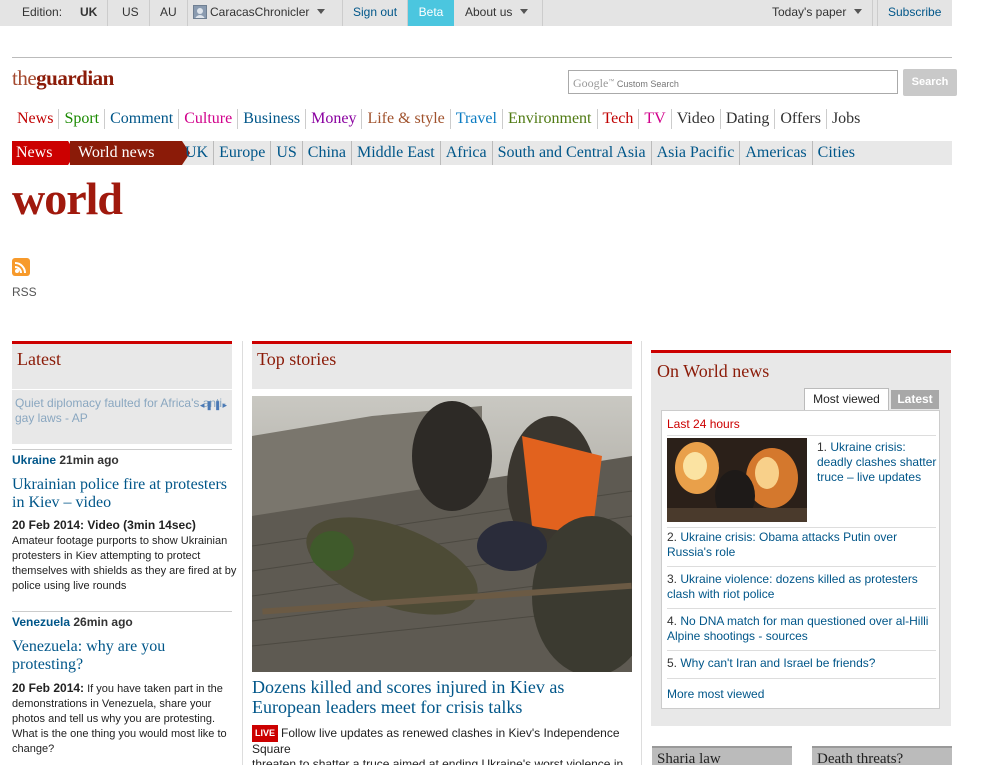  Describe the element at coordinates (846, 119) in the screenshot. I see `nav-item-jobs: Jobs` at that location.